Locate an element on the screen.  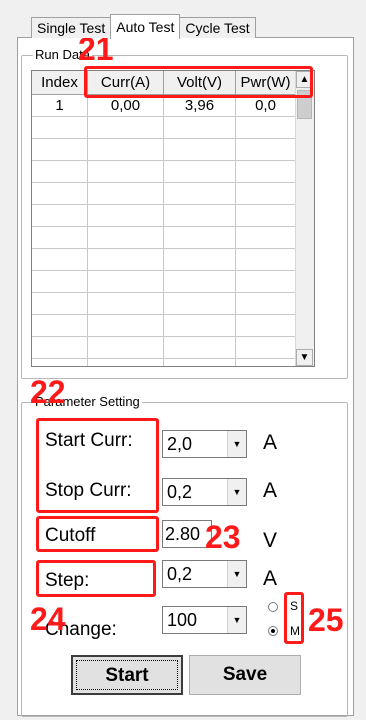
stop-curr-unit: A is located at coordinates (270, 490).